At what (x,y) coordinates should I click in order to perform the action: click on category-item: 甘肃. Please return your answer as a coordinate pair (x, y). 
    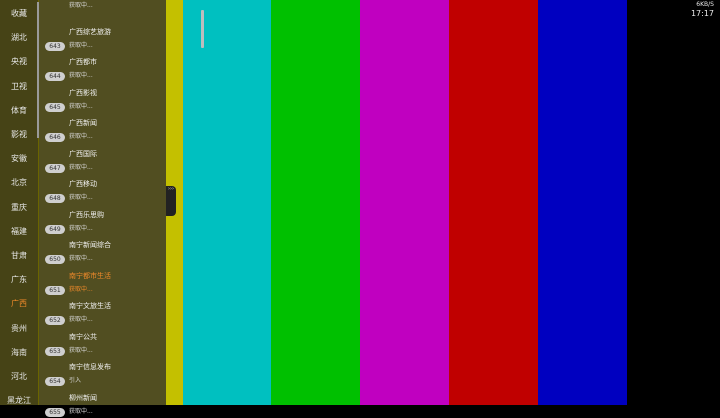
    Looking at the image, I should click on (19, 256).